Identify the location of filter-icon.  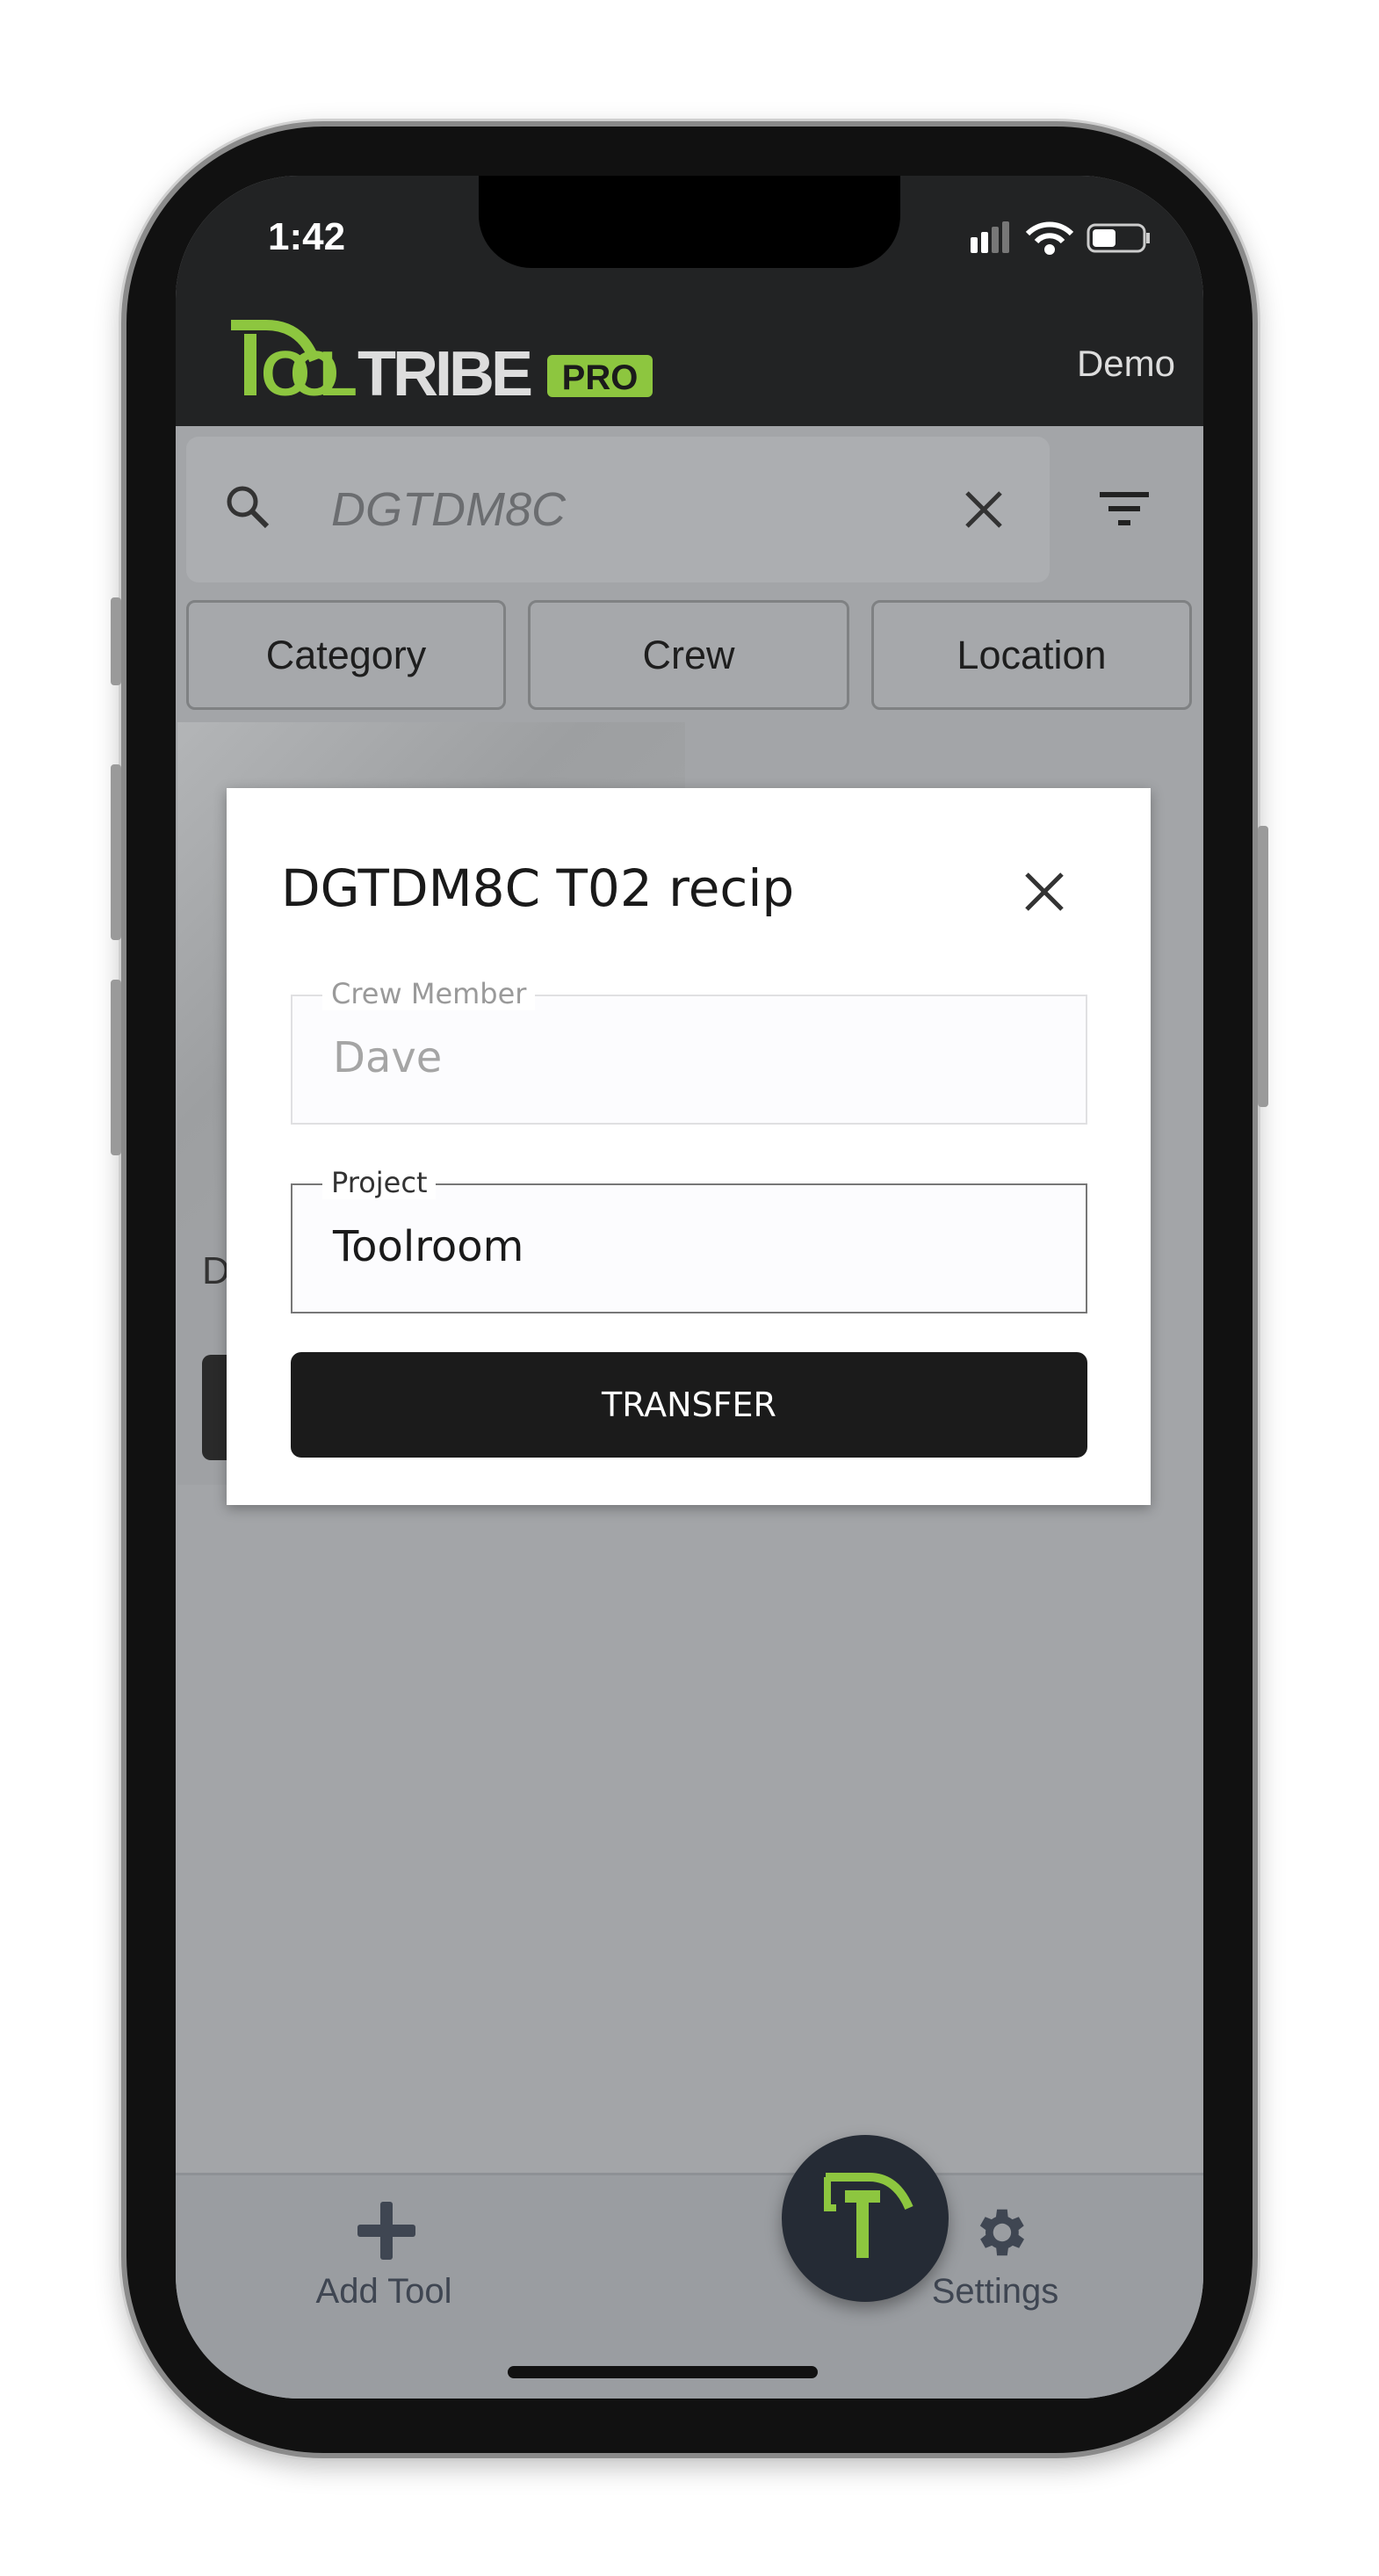
(1124, 509).